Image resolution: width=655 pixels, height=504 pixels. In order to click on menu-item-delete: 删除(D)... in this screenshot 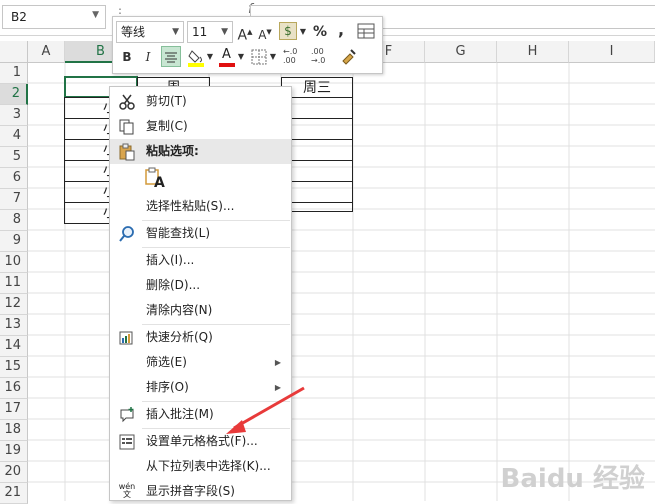, I will do `click(200, 285)`.